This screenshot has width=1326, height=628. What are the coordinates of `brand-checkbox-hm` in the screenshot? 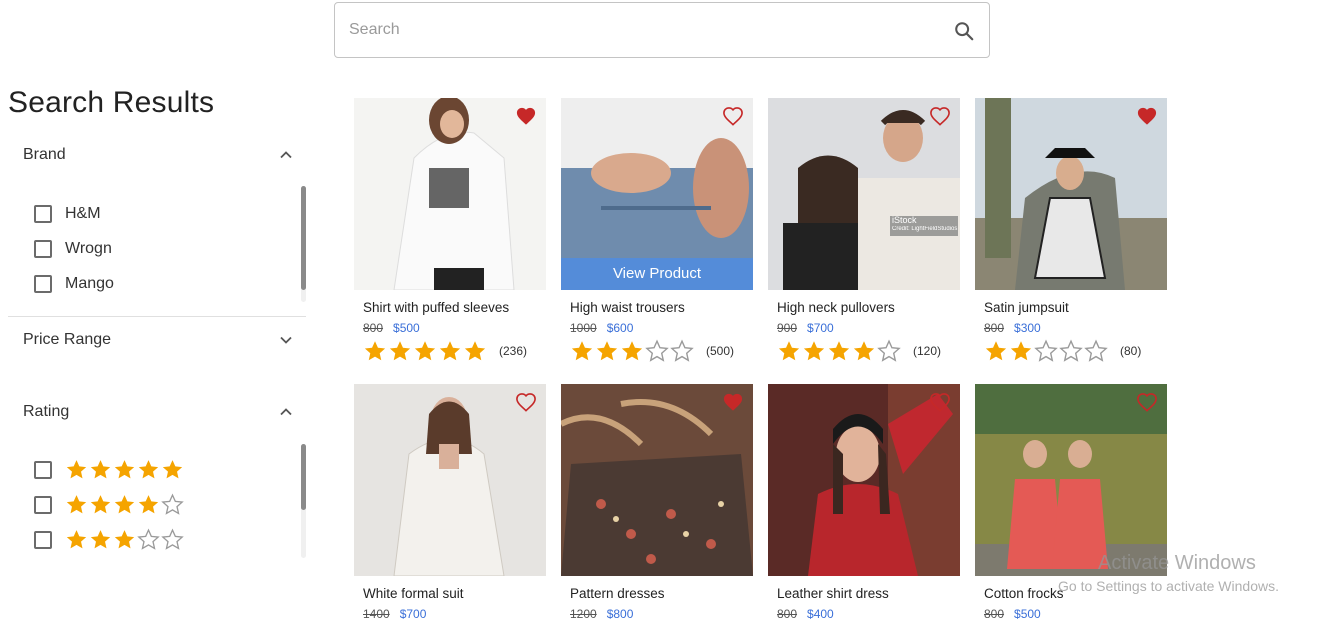 It's located at (43, 213).